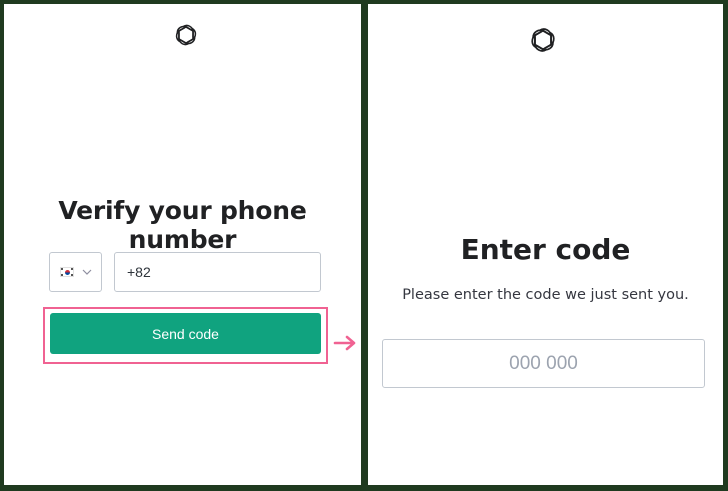 The image size is (728, 491). I want to click on arrow-right-icon, so click(346, 343).